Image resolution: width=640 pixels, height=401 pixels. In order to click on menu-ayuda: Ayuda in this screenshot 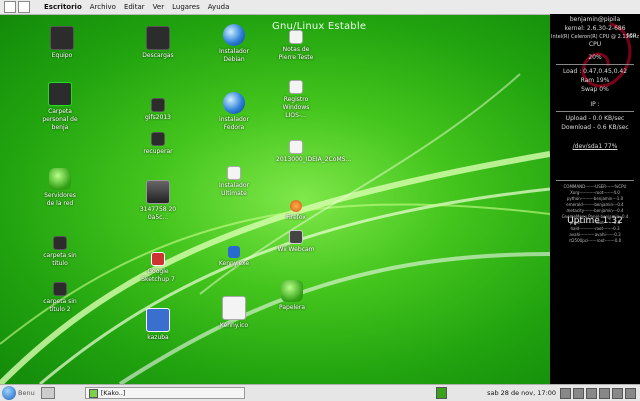, I will do `click(219, 7)`.